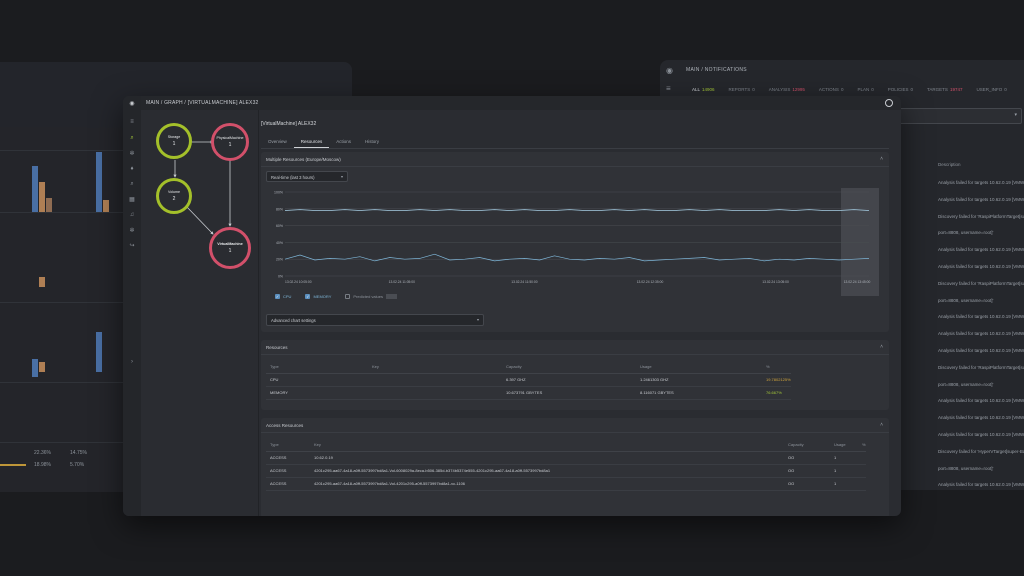 Image resolution: width=1024 pixels, height=576 pixels. Describe the element at coordinates (132, 104) in the screenshot. I see `logo-icon: ◉` at that location.